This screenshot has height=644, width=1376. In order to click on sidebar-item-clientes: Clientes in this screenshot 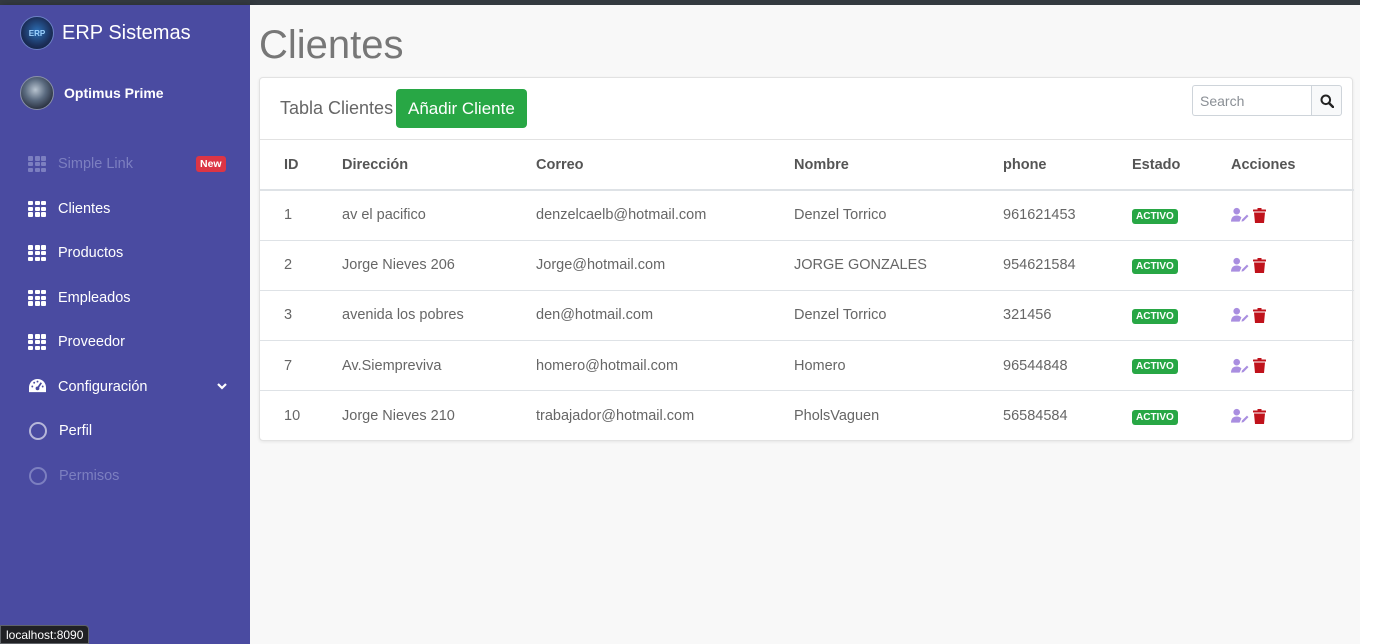, I will do `click(125, 209)`.